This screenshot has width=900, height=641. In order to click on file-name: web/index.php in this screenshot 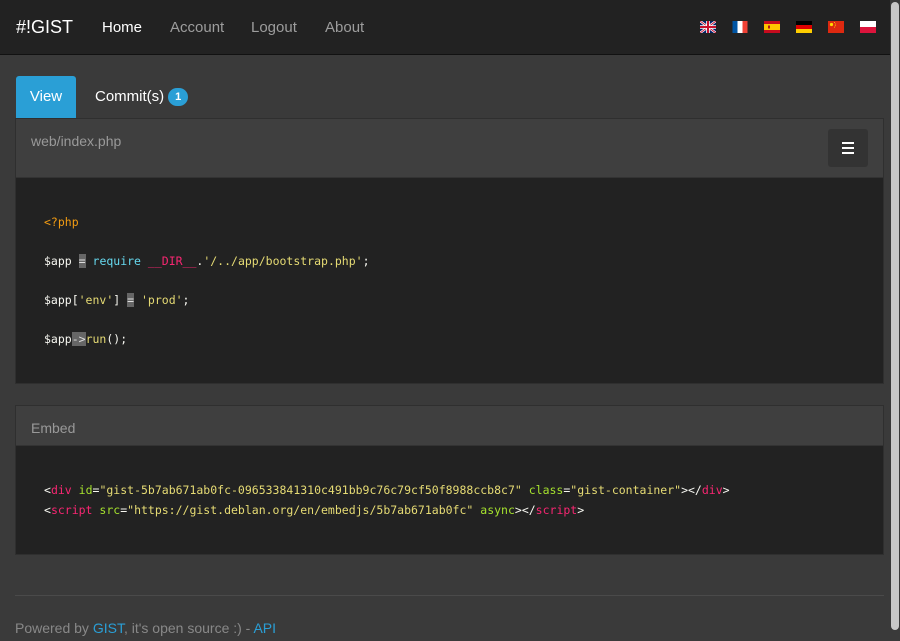, I will do `click(76, 141)`.